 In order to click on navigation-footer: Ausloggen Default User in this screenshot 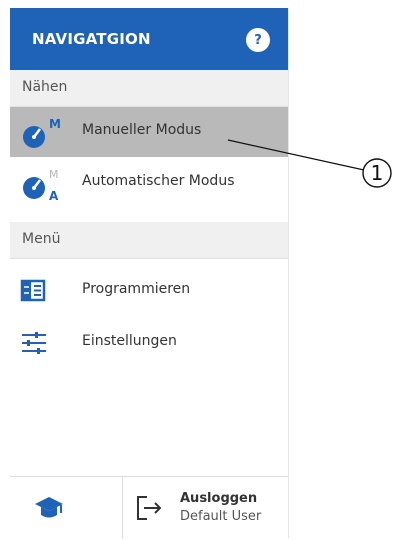, I will do `click(149, 507)`.